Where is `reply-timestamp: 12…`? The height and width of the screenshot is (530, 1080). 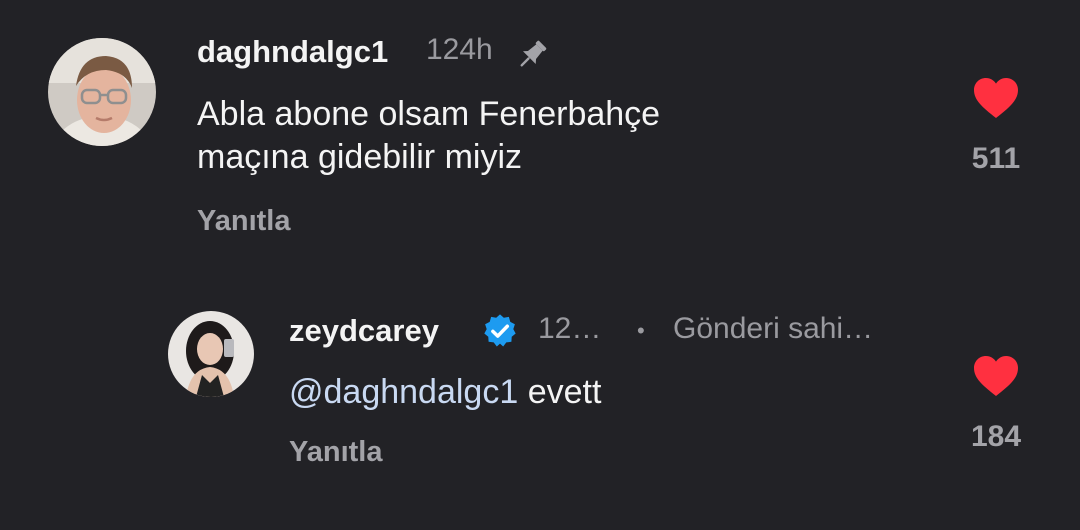 reply-timestamp: 12… is located at coordinates (570, 328).